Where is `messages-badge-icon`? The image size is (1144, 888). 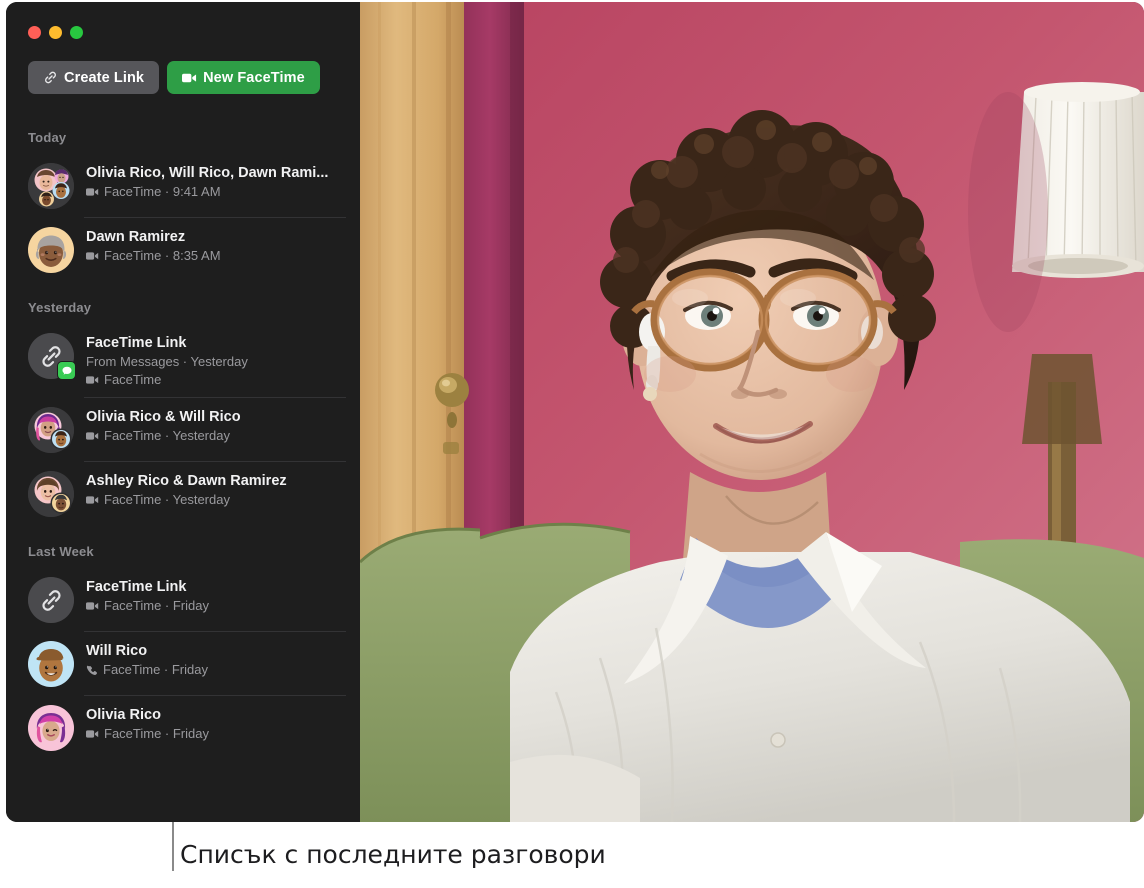
messages-badge-icon is located at coordinates (66, 370).